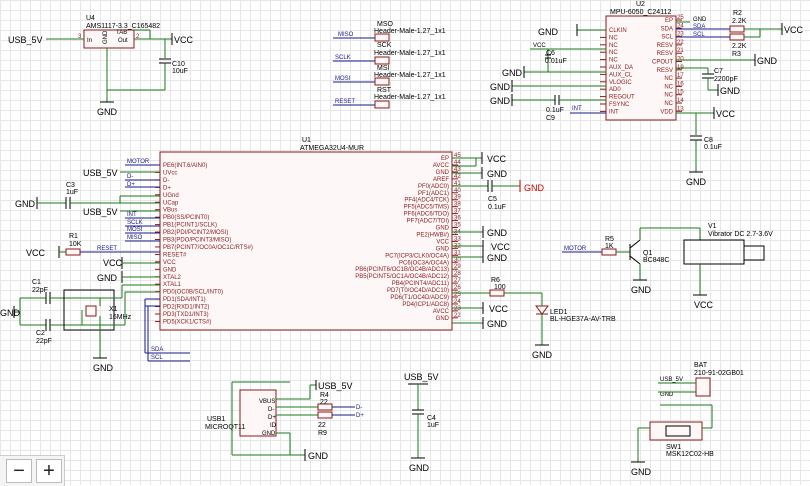 Image resolution: width=810 pixels, height=486 pixels. I want to click on vcc-r1: VCC, so click(36, 253).